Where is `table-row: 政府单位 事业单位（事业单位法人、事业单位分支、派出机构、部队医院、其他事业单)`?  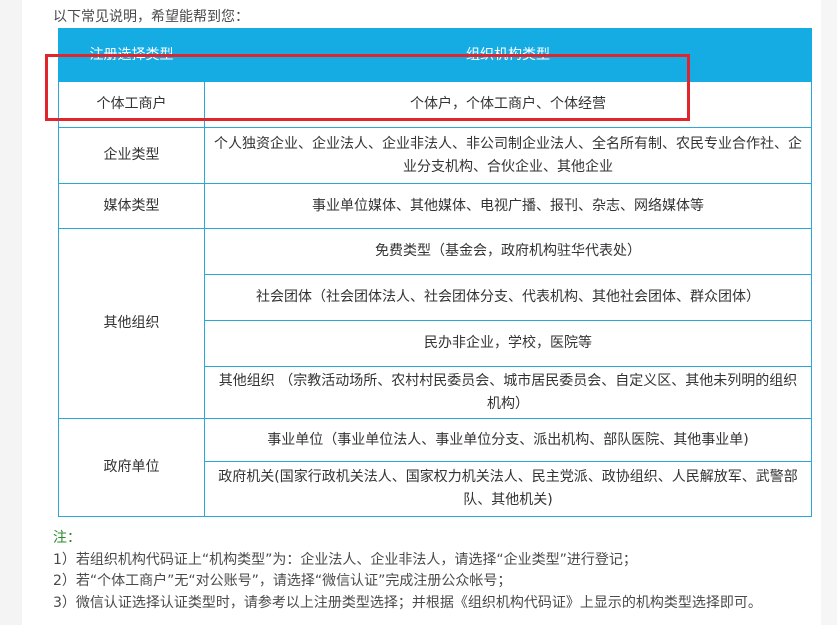 table-row: 政府单位 事业单位（事业单位法人、事业单位分支、派出机构、部队医院、其他事业单) is located at coordinates (435, 467).